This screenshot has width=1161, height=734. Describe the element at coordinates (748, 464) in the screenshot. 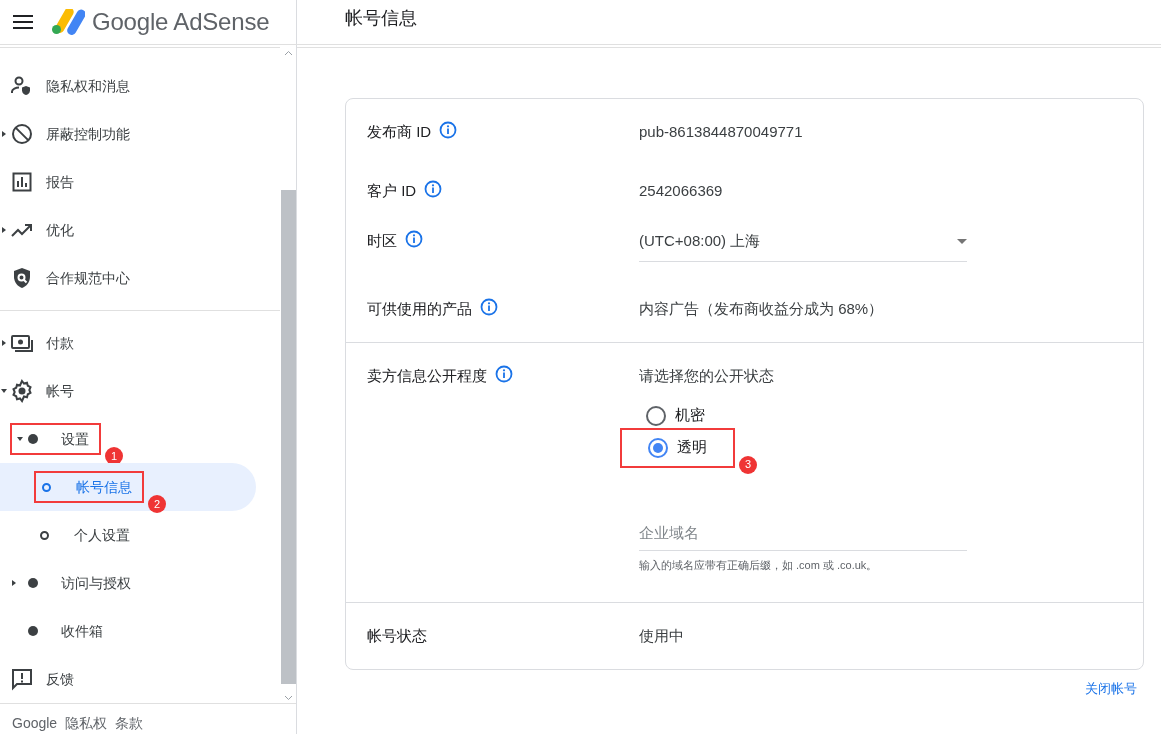

I see `annotation-badge: 3` at that location.